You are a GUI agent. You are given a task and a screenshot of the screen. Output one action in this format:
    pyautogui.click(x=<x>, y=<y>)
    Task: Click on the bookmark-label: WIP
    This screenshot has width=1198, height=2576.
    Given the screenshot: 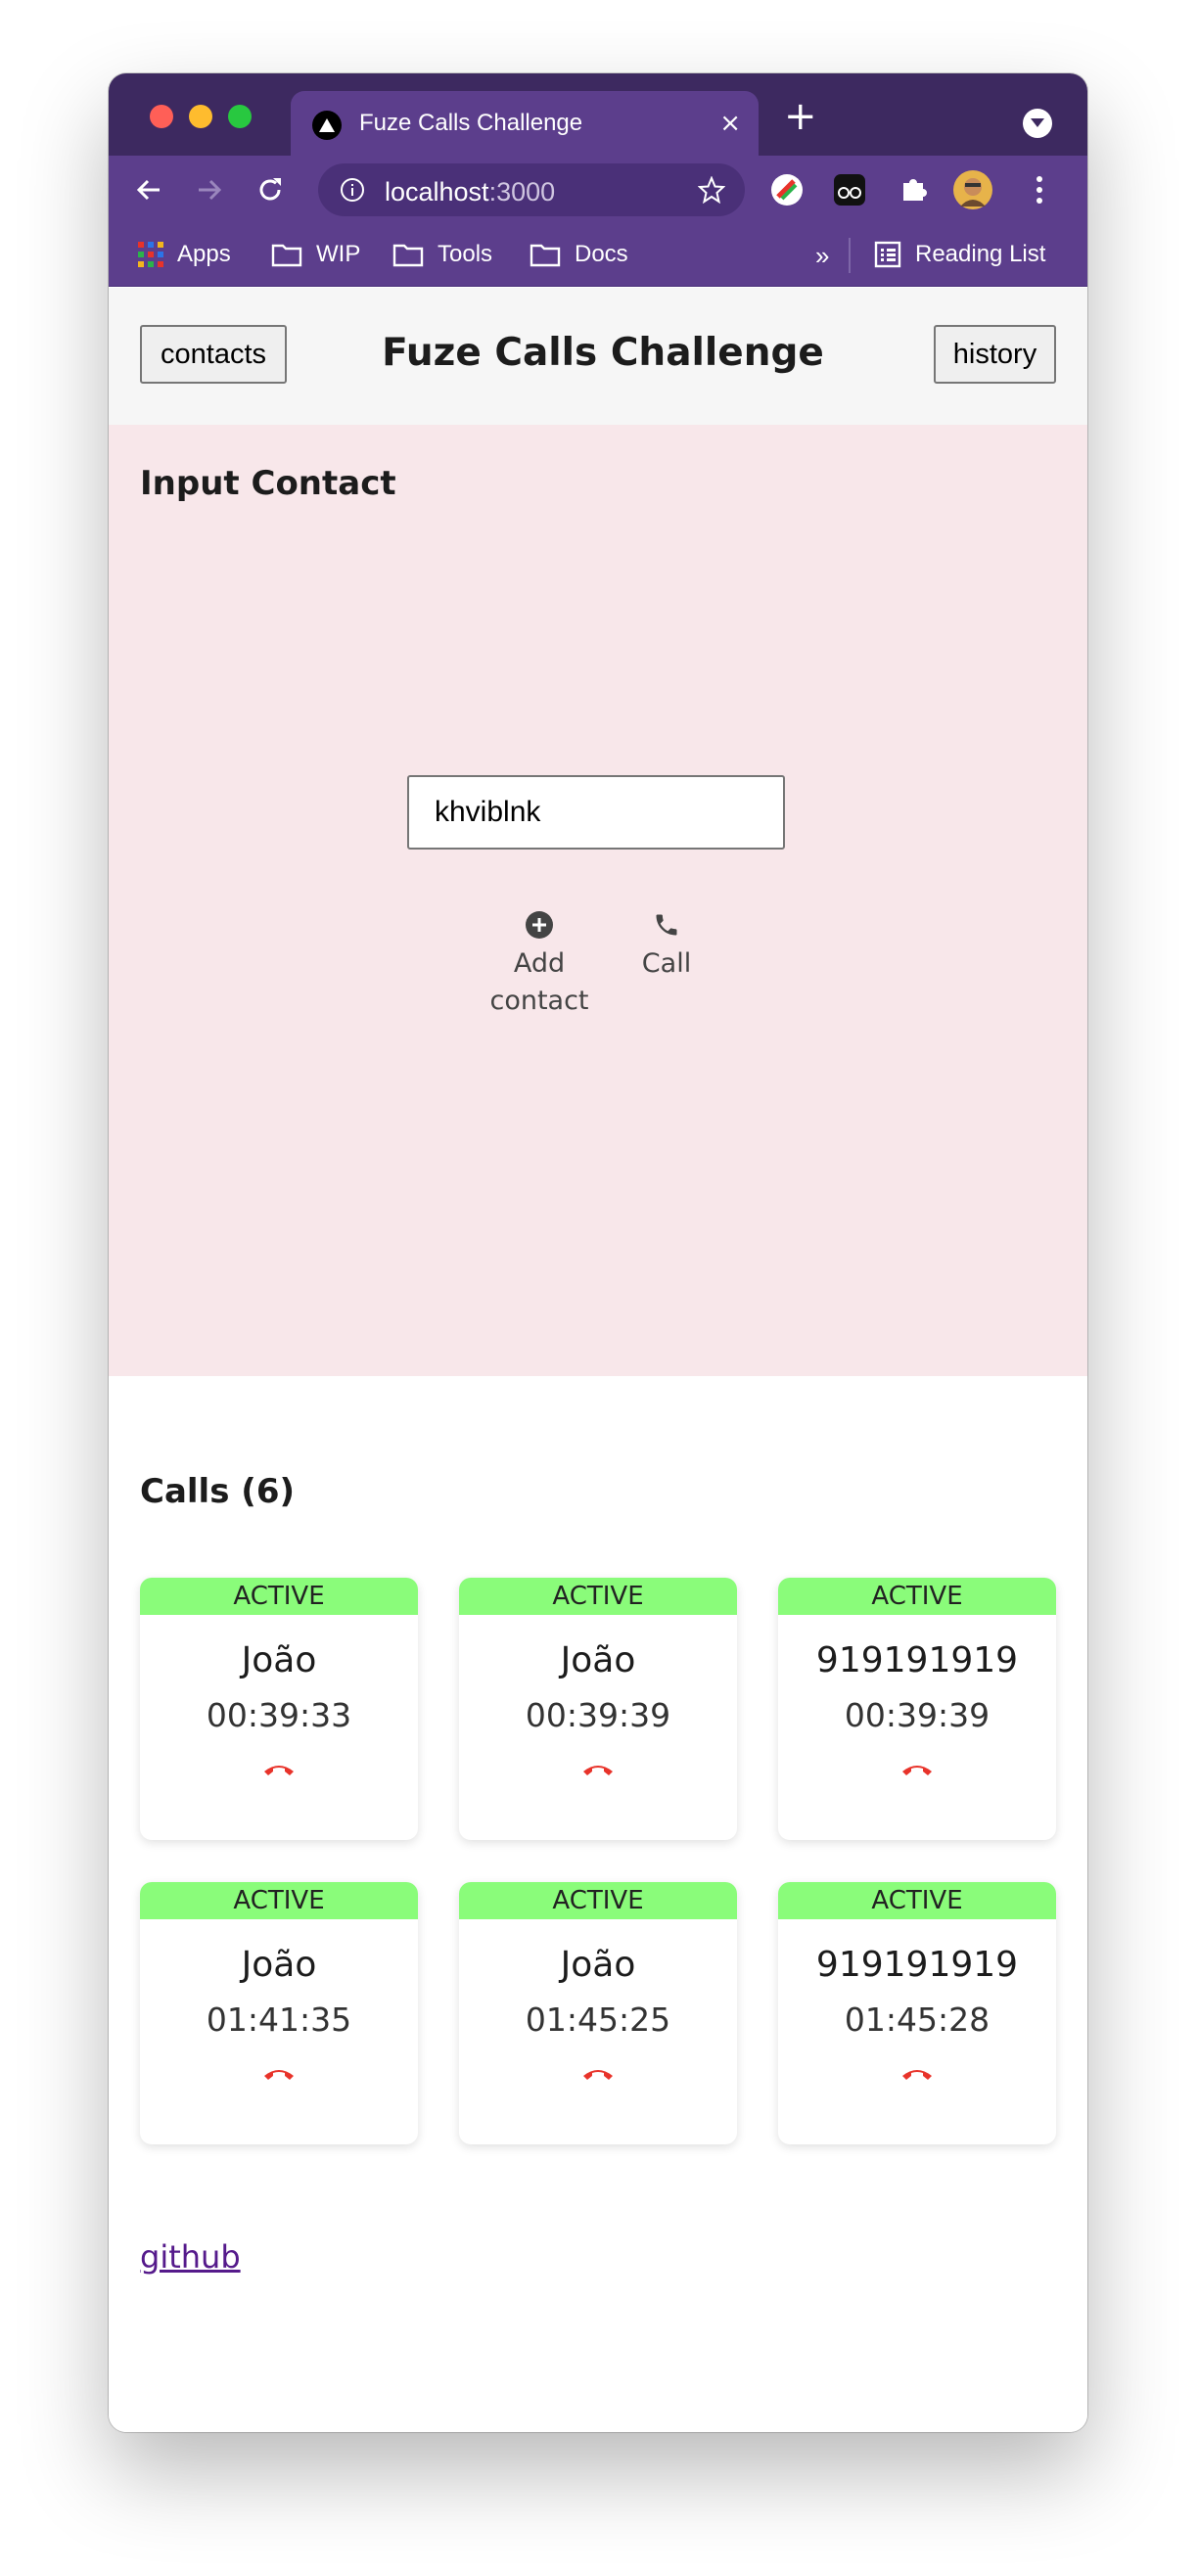 What is the action you would take?
    pyautogui.click(x=338, y=254)
    